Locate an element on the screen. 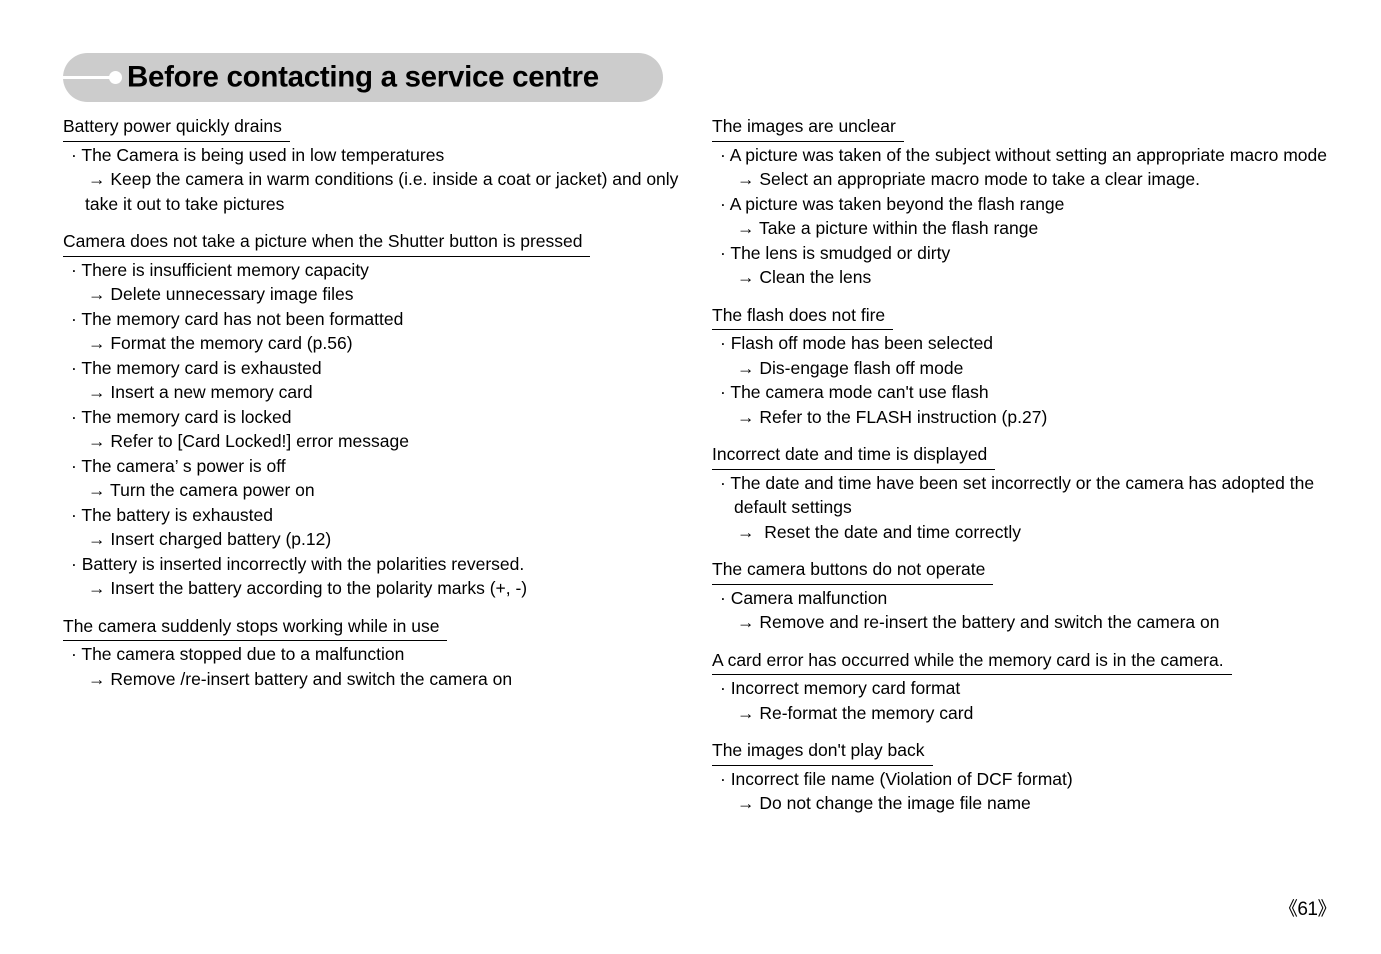 Image resolution: width=1381 pixels, height=954 pixels. solution-arrow-item: → Refer to [Card Locked!] error message is located at coordinates (248, 441).